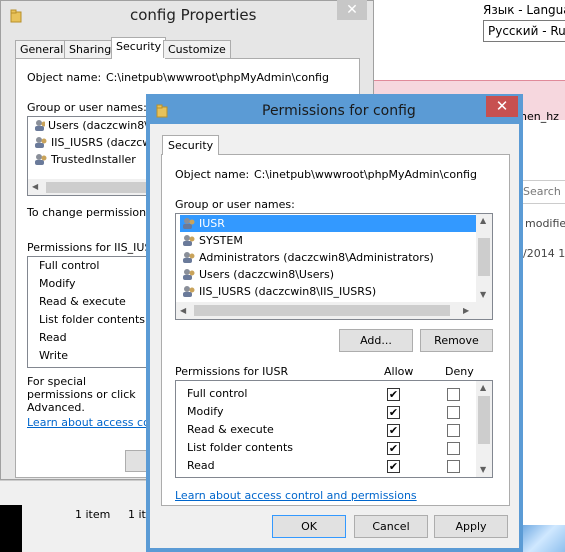  What do you see at coordinates (399, 371) in the screenshot?
I see `allow-column-header: Allow` at bounding box center [399, 371].